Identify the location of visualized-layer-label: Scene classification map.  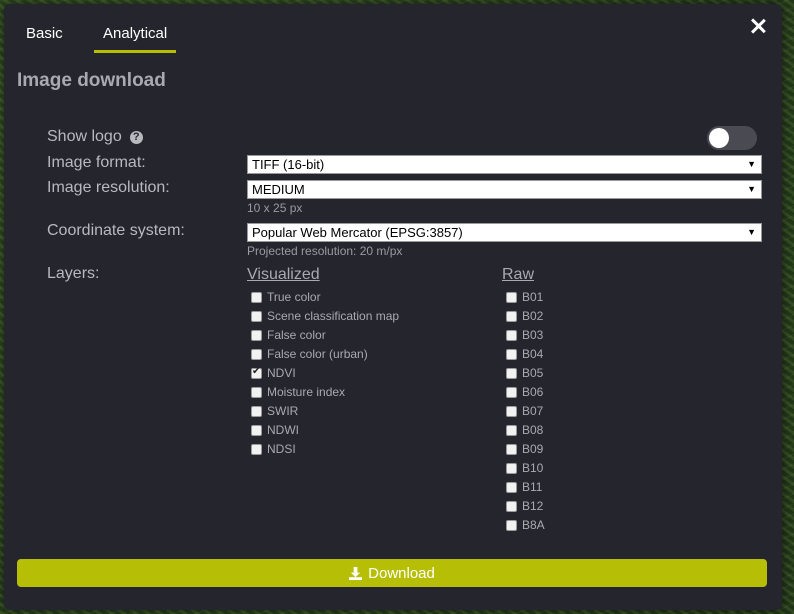
(333, 316).